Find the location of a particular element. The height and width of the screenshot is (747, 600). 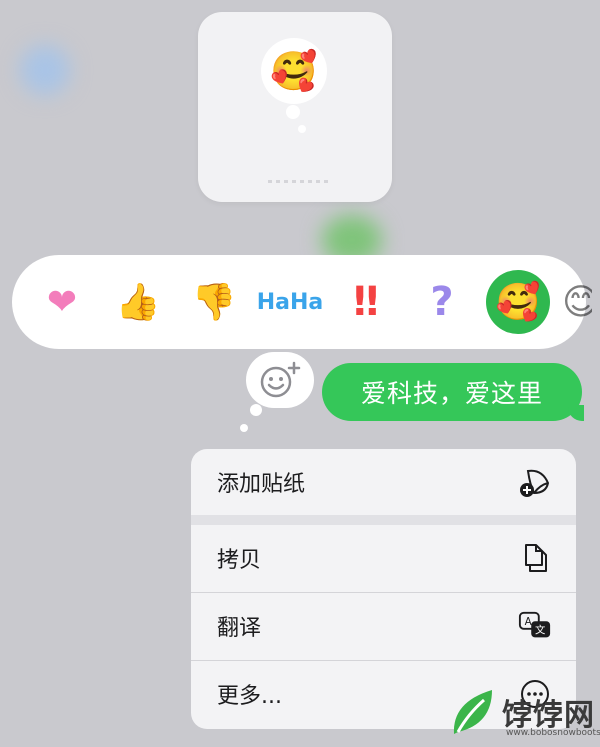

tapback-exclamation-button: ‼ is located at coordinates (366, 302).